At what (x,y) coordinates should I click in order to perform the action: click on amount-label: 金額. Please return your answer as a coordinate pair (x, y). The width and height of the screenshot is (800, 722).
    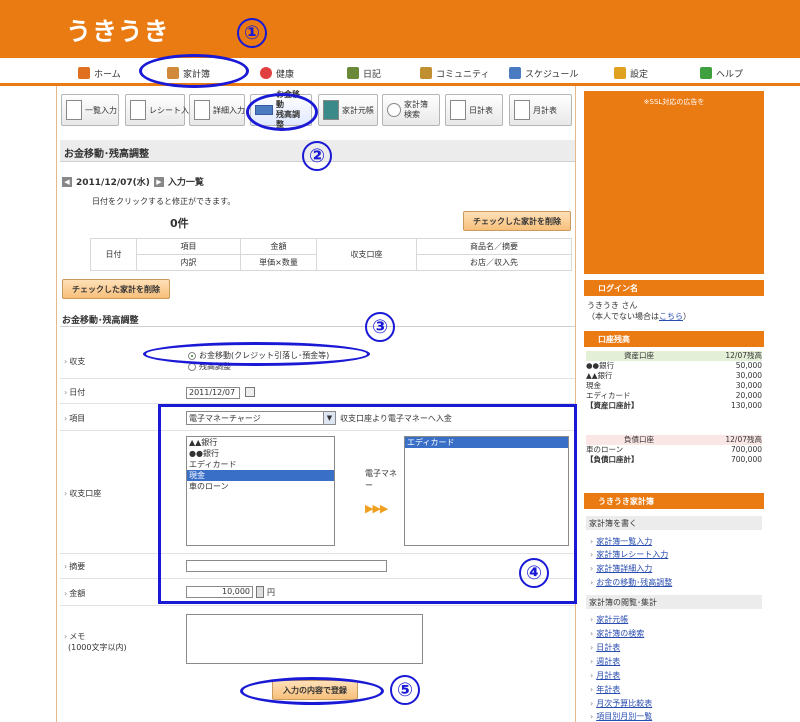
    Looking at the image, I should click on (74, 593).